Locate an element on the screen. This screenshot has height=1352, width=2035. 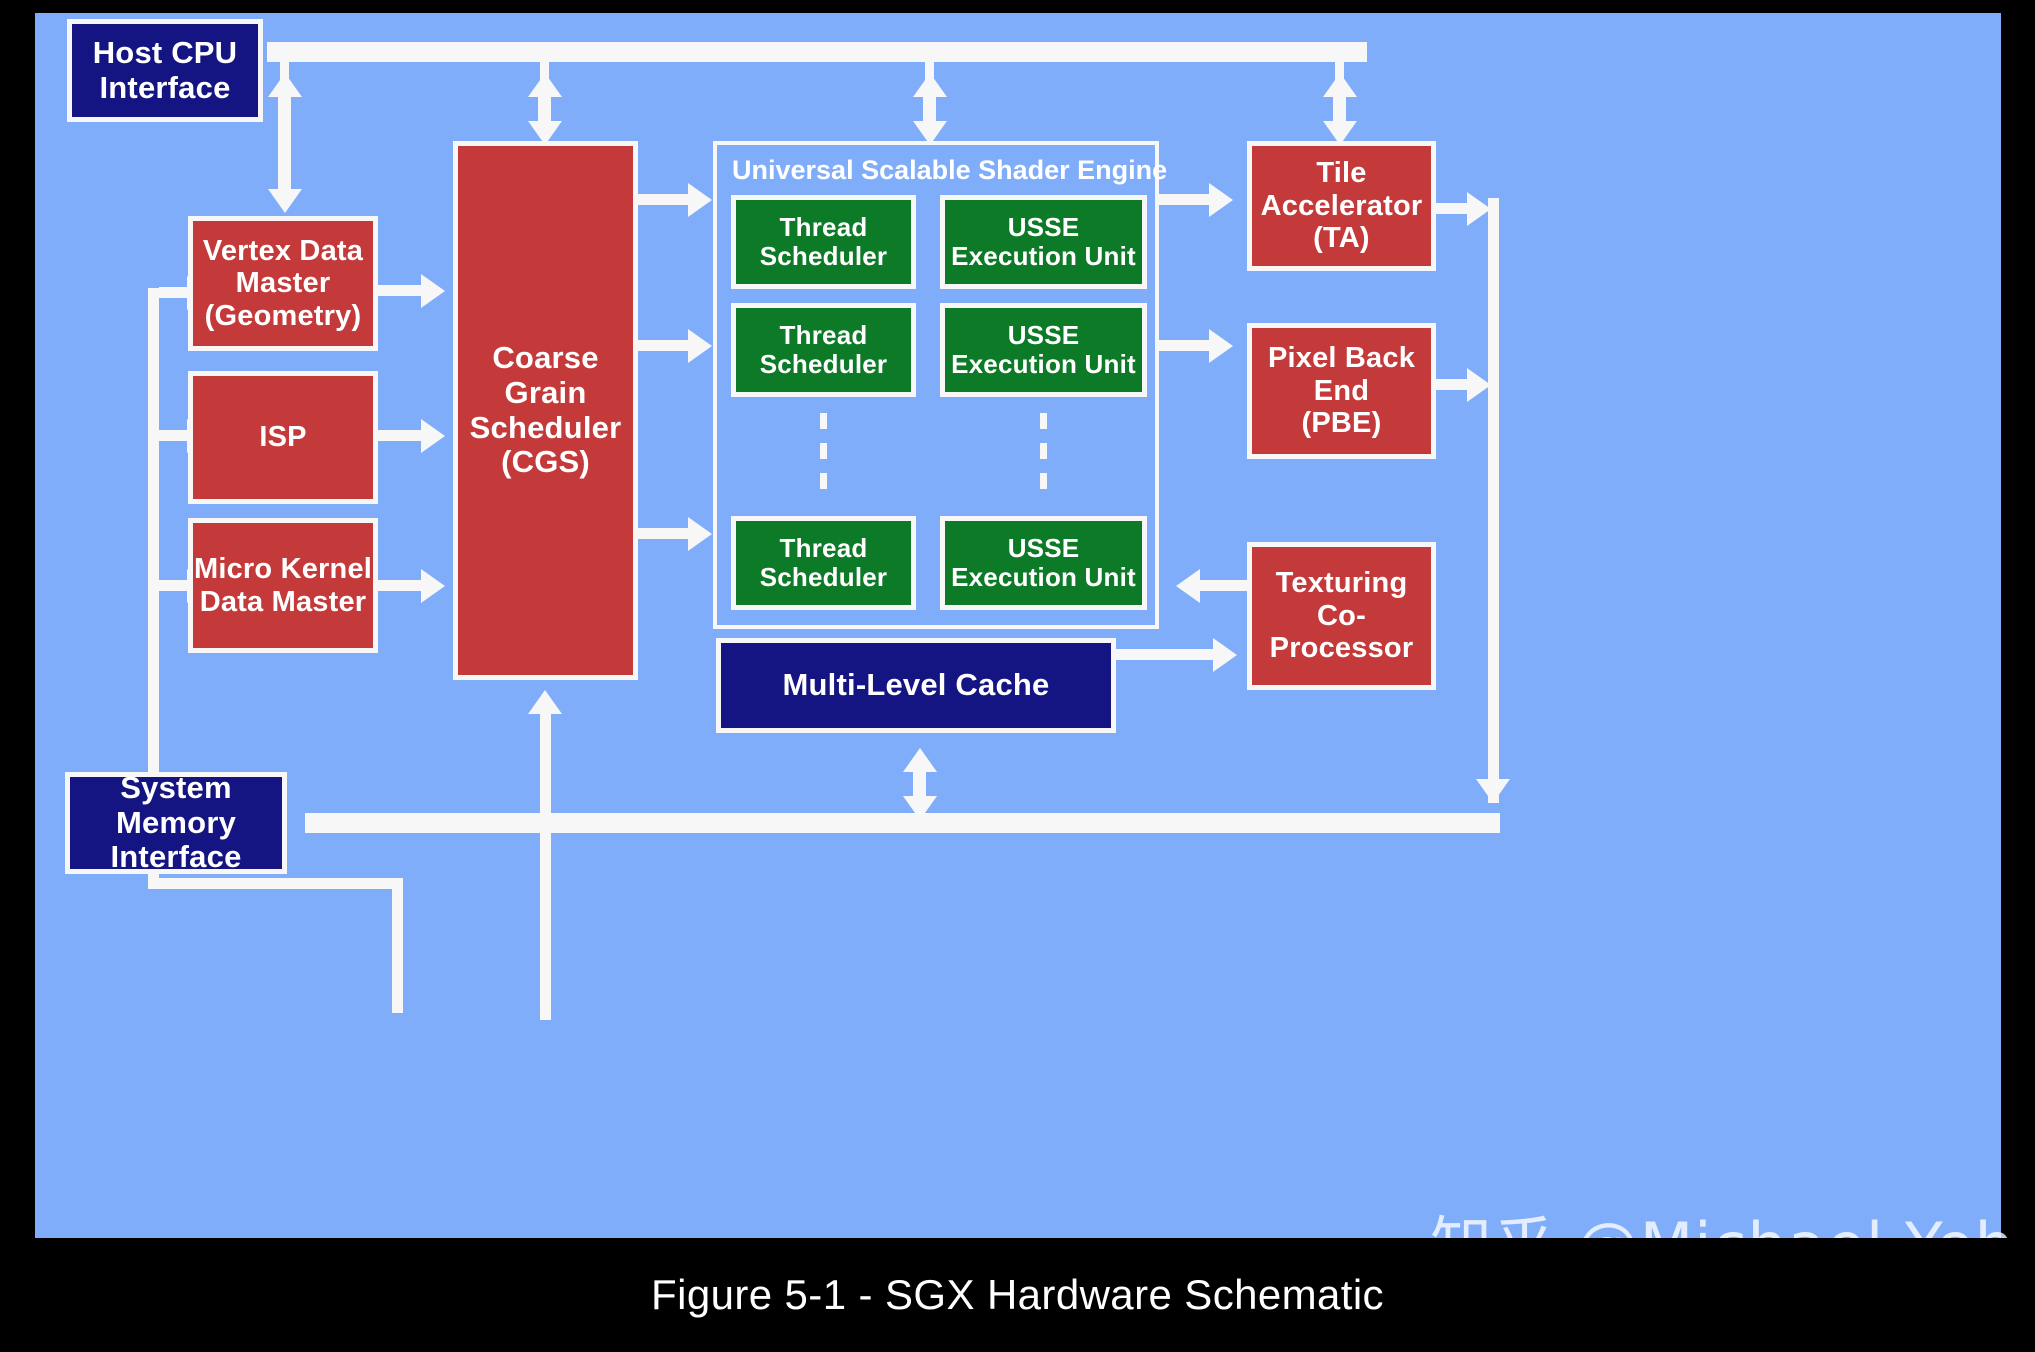
vertex-data-master-line-2: Master is located at coordinates (283, 283).